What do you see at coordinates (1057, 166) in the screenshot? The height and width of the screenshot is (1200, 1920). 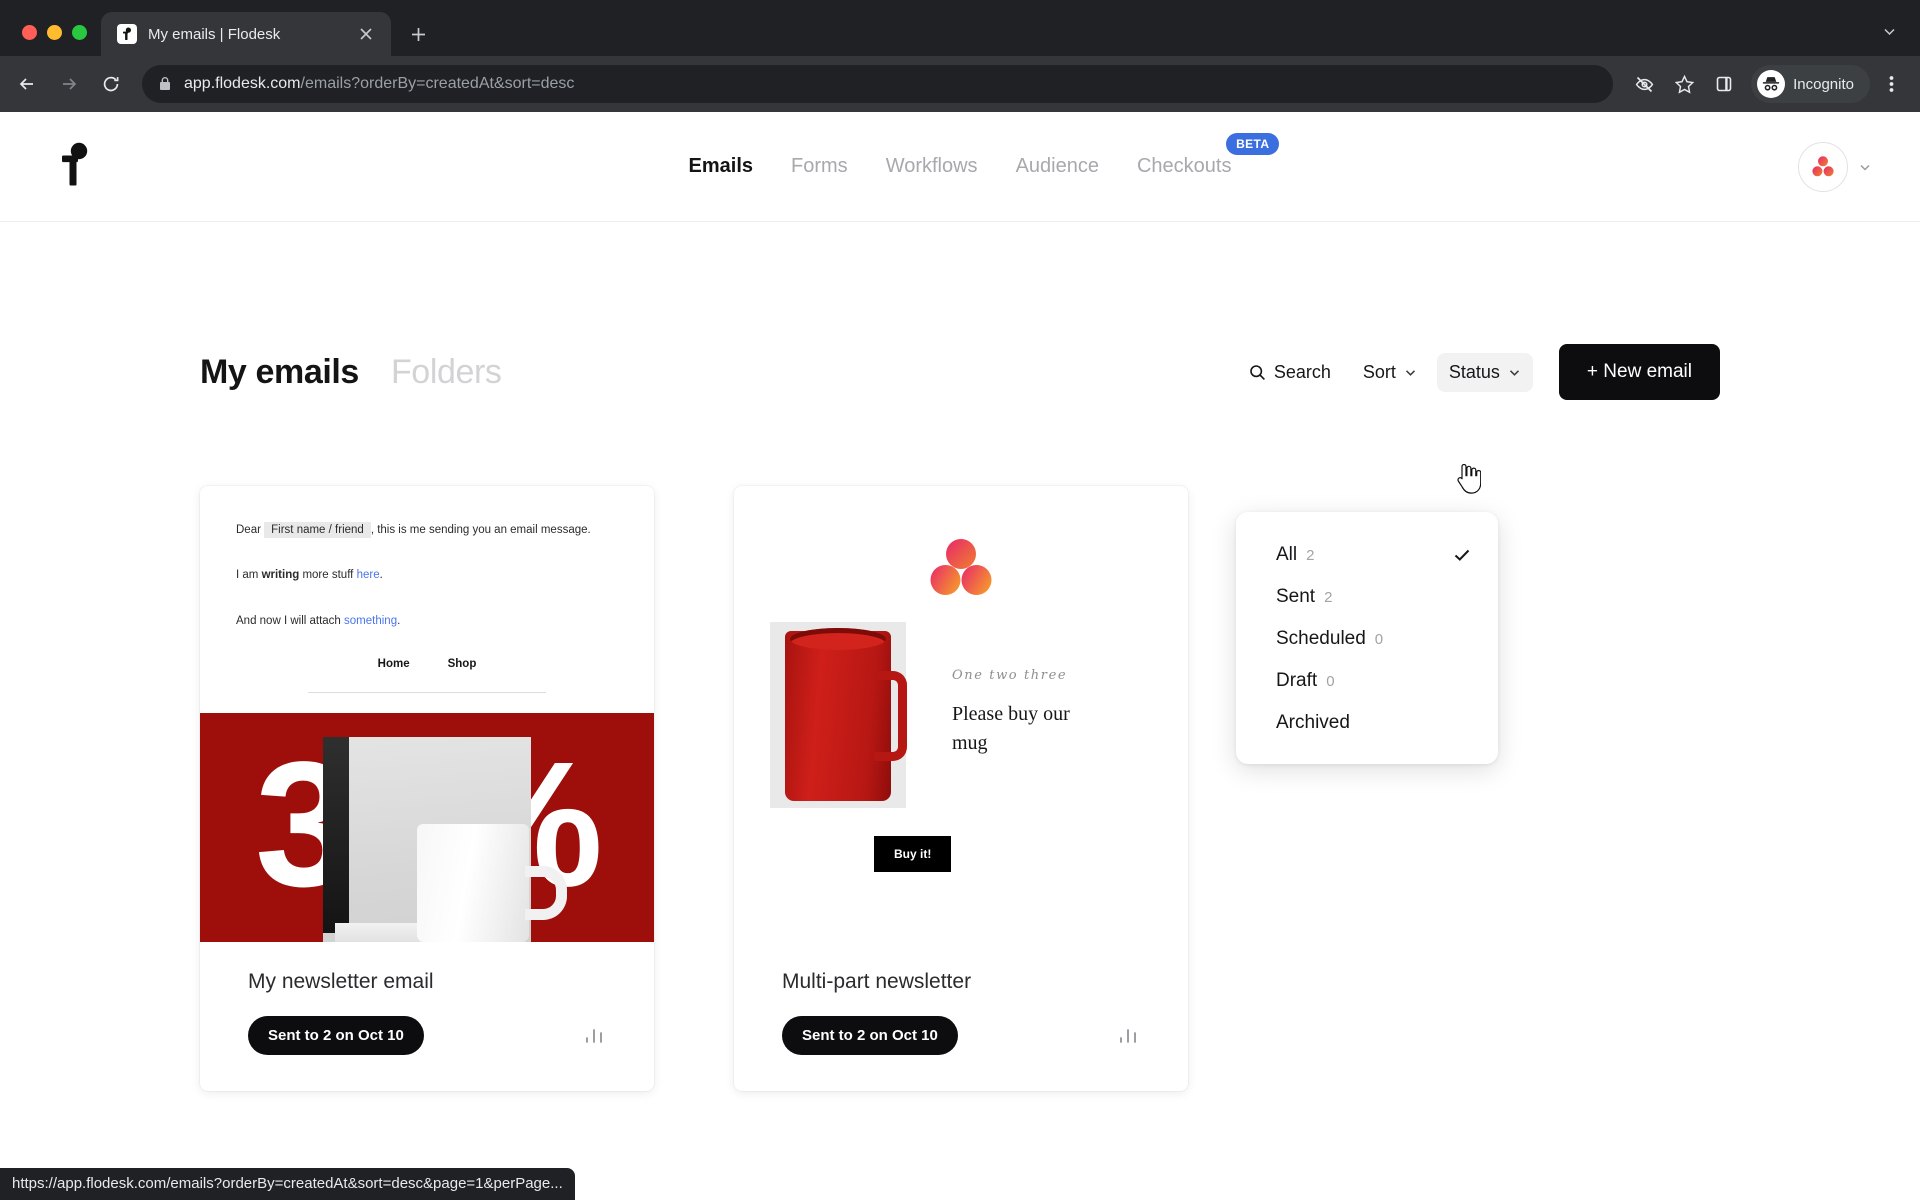 I see `nav-item-audience: Audience` at bounding box center [1057, 166].